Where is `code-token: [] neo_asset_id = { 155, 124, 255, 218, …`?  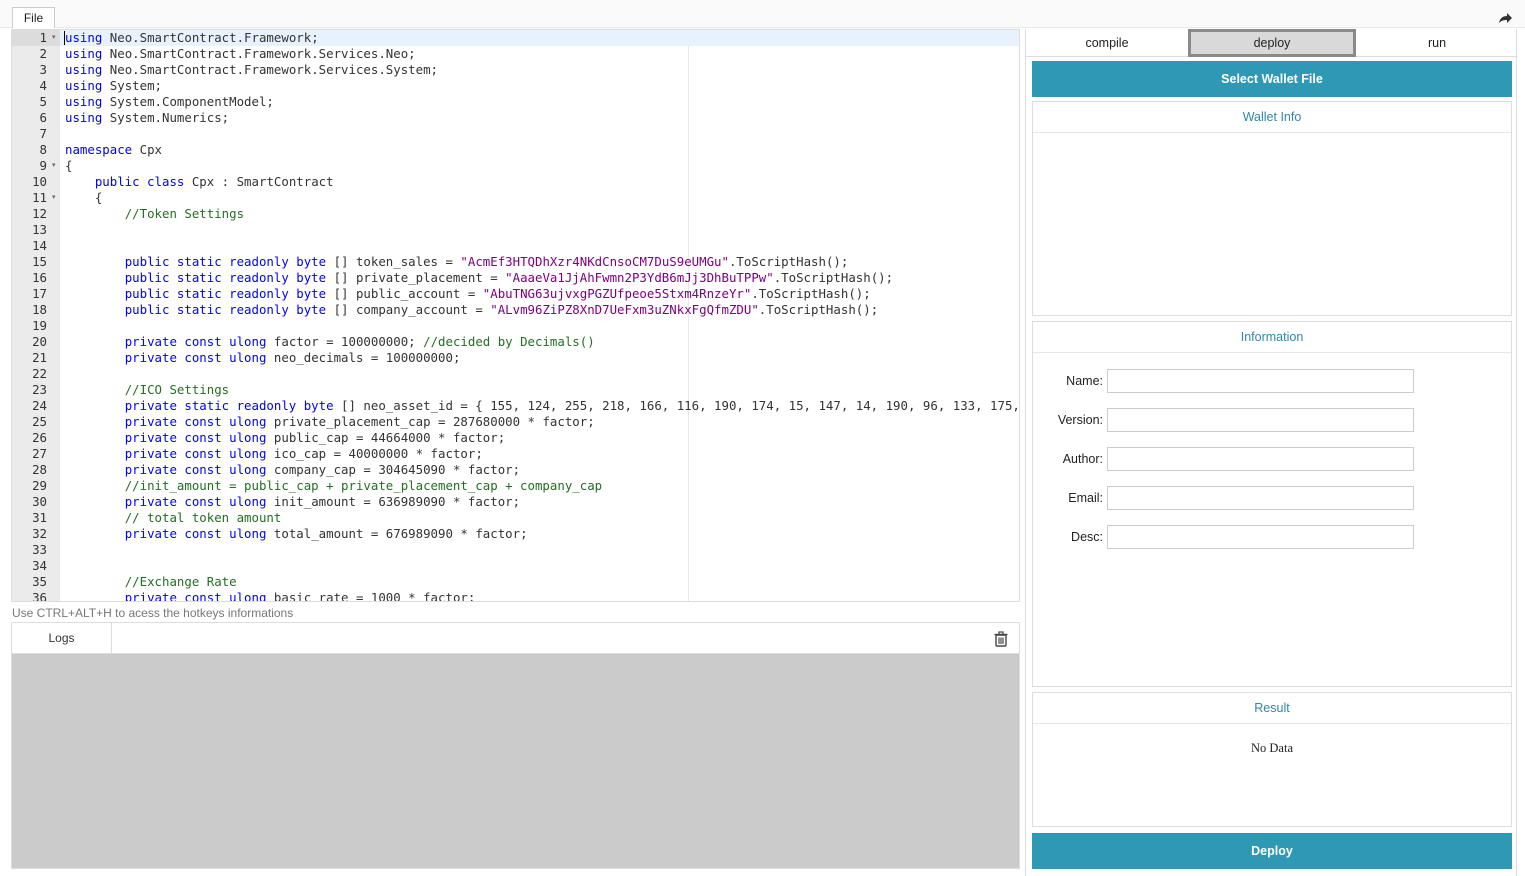 code-token: [] neo_asset_id = { 155, 124, 255, 218, … is located at coordinates (680, 405).